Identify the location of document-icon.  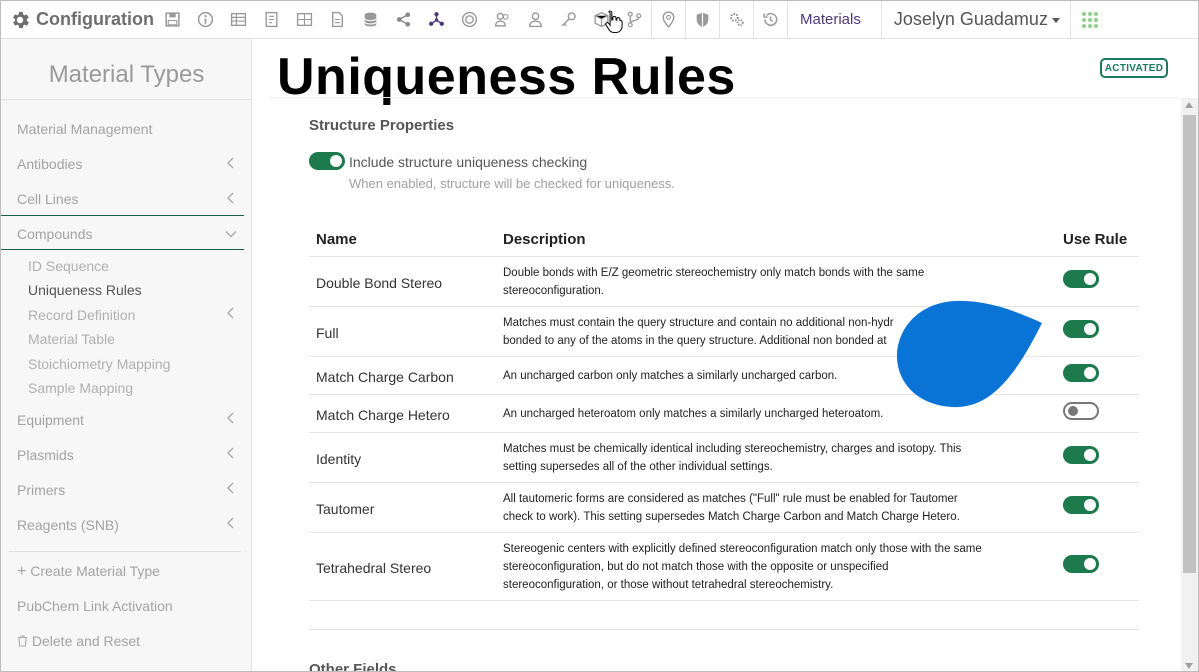
(337, 20).